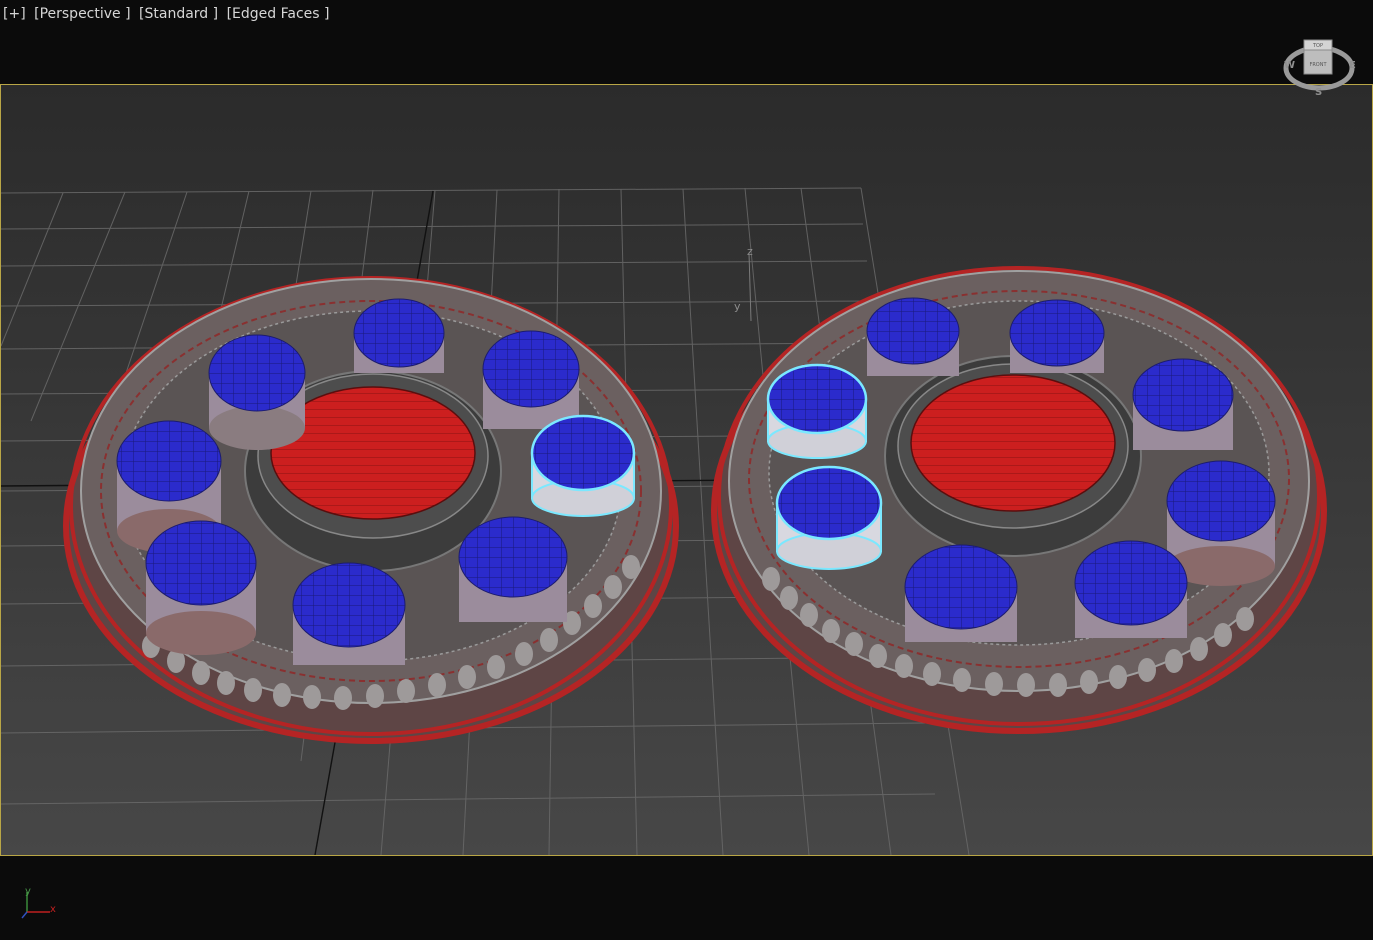  What do you see at coordinates (1352, 65) in the screenshot?
I see `viewcube-east: E` at bounding box center [1352, 65].